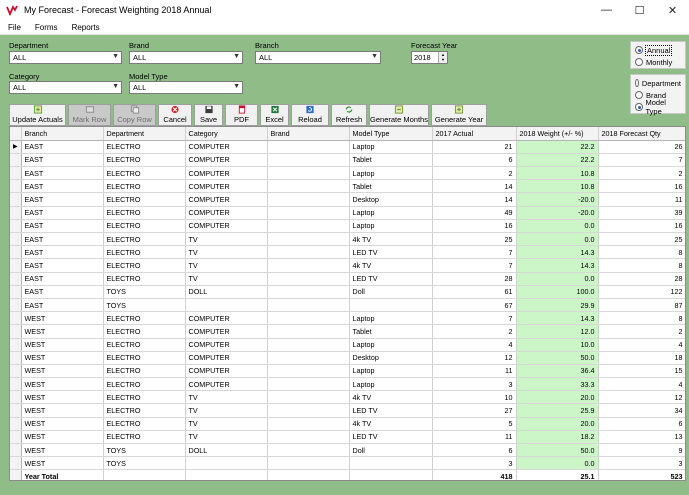  What do you see at coordinates (241, 115) in the screenshot?
I see `pdf-button: PDF` at bounding box center [241, 115].